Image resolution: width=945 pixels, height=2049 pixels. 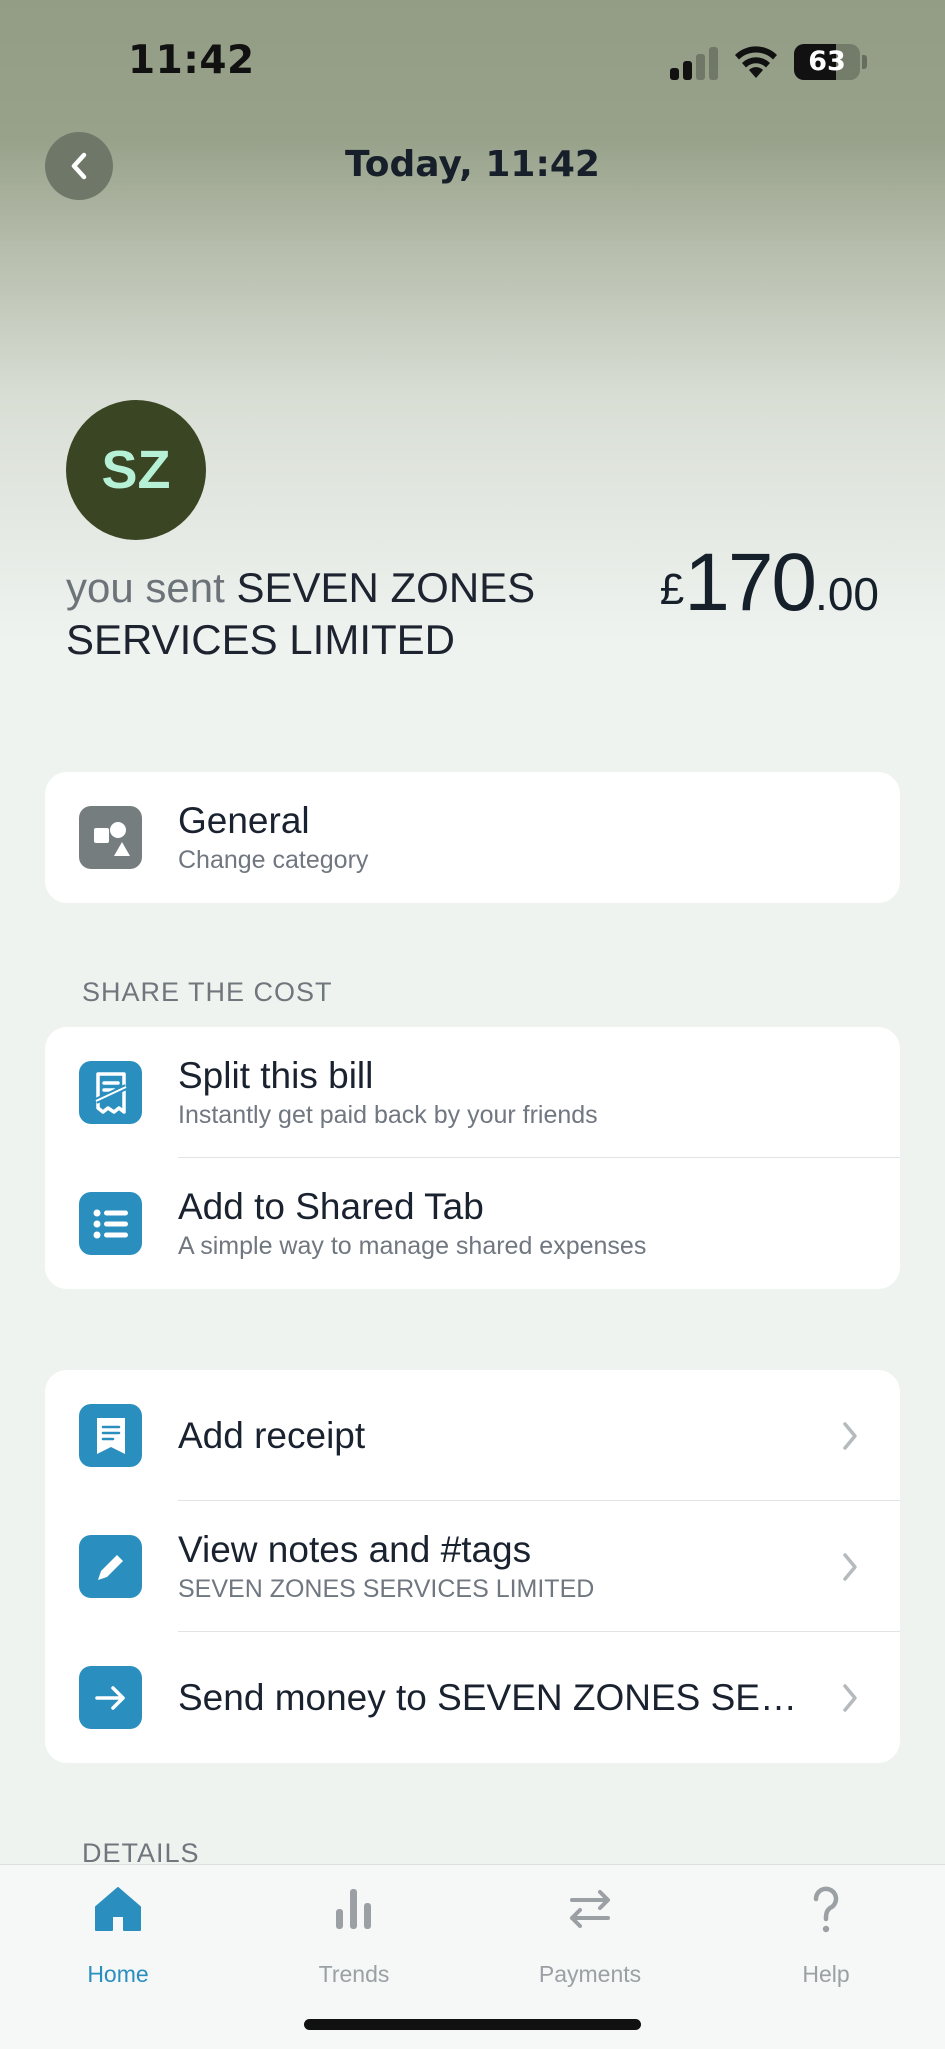 What do you see at coordinates (353, 1909) in the screenshot?
I see `bar-chart-icon` at bounding box center [353, 1909].